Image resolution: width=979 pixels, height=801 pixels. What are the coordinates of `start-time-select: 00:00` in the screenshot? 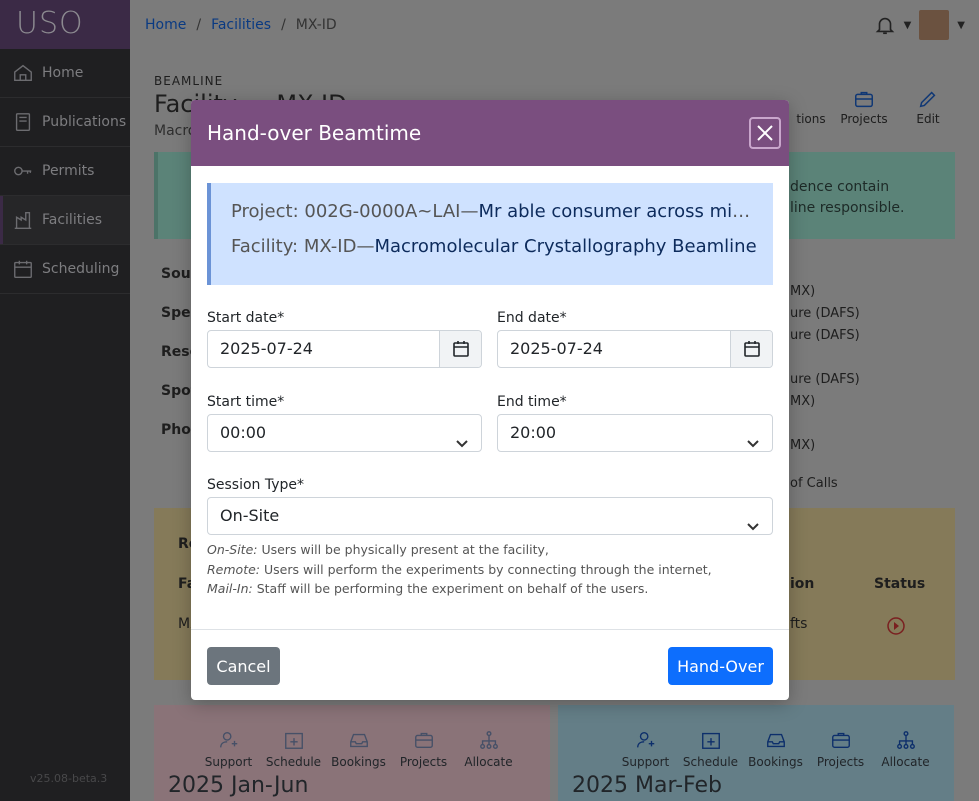 It's located at (344, 433).